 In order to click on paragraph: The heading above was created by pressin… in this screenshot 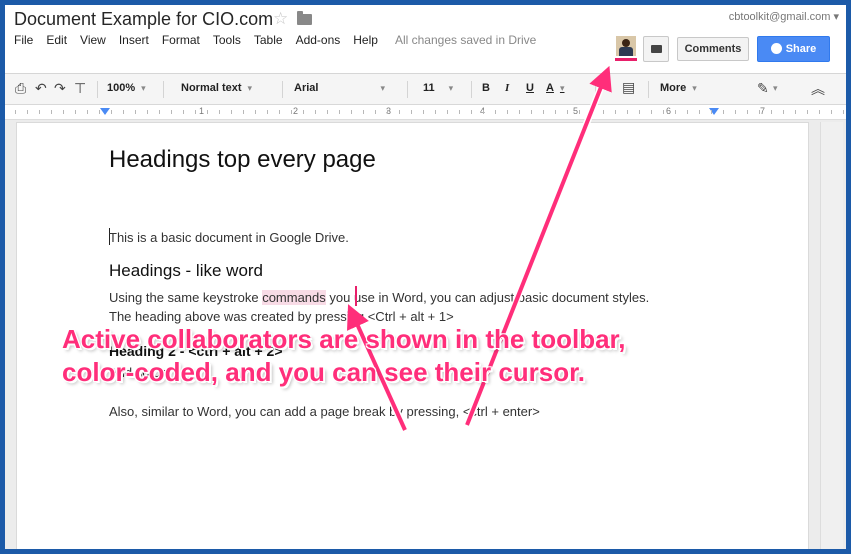, I will do `click(281, 316)`.